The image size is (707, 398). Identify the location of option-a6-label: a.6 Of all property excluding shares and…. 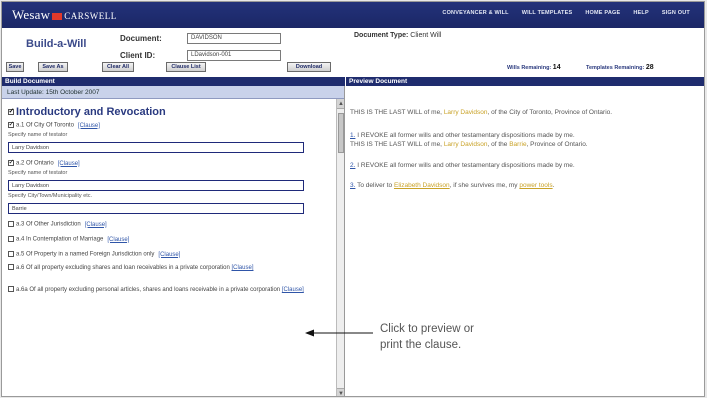
(123, 268).